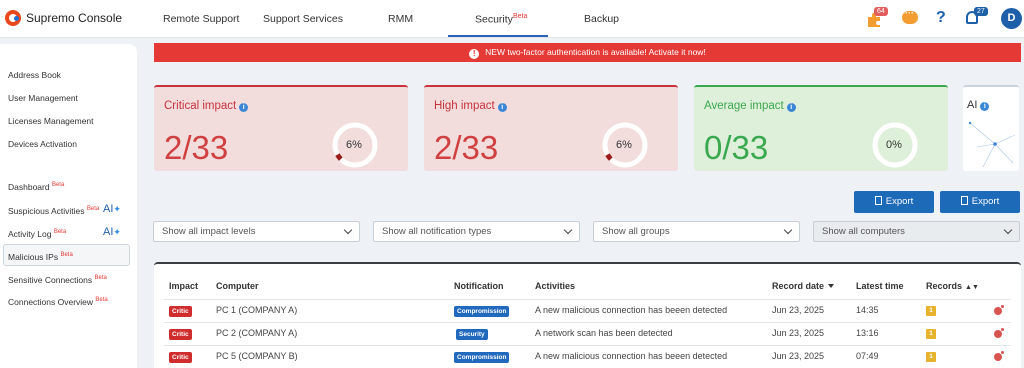  I want to click on logo-dot, so click(16, 18).